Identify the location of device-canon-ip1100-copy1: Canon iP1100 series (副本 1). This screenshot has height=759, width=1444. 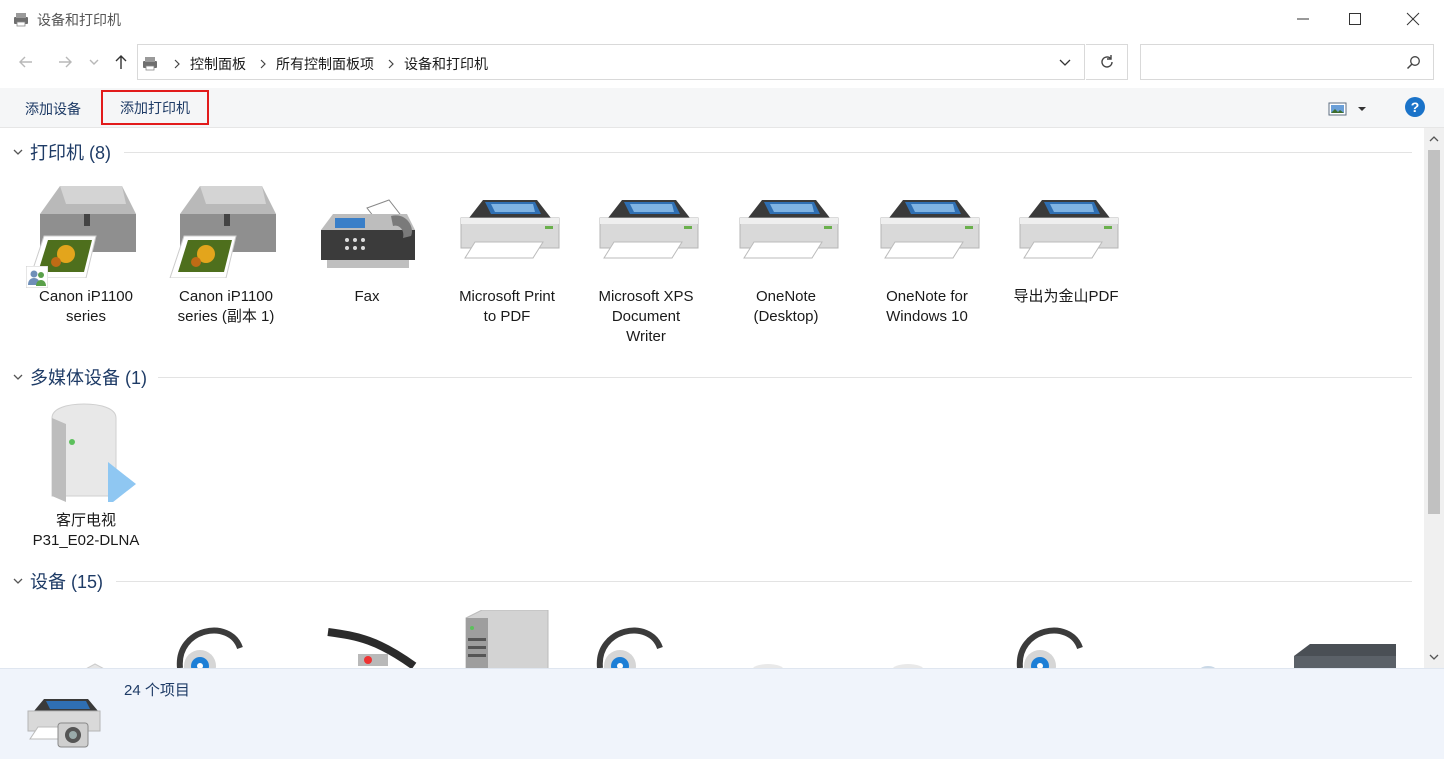
(226, 252).